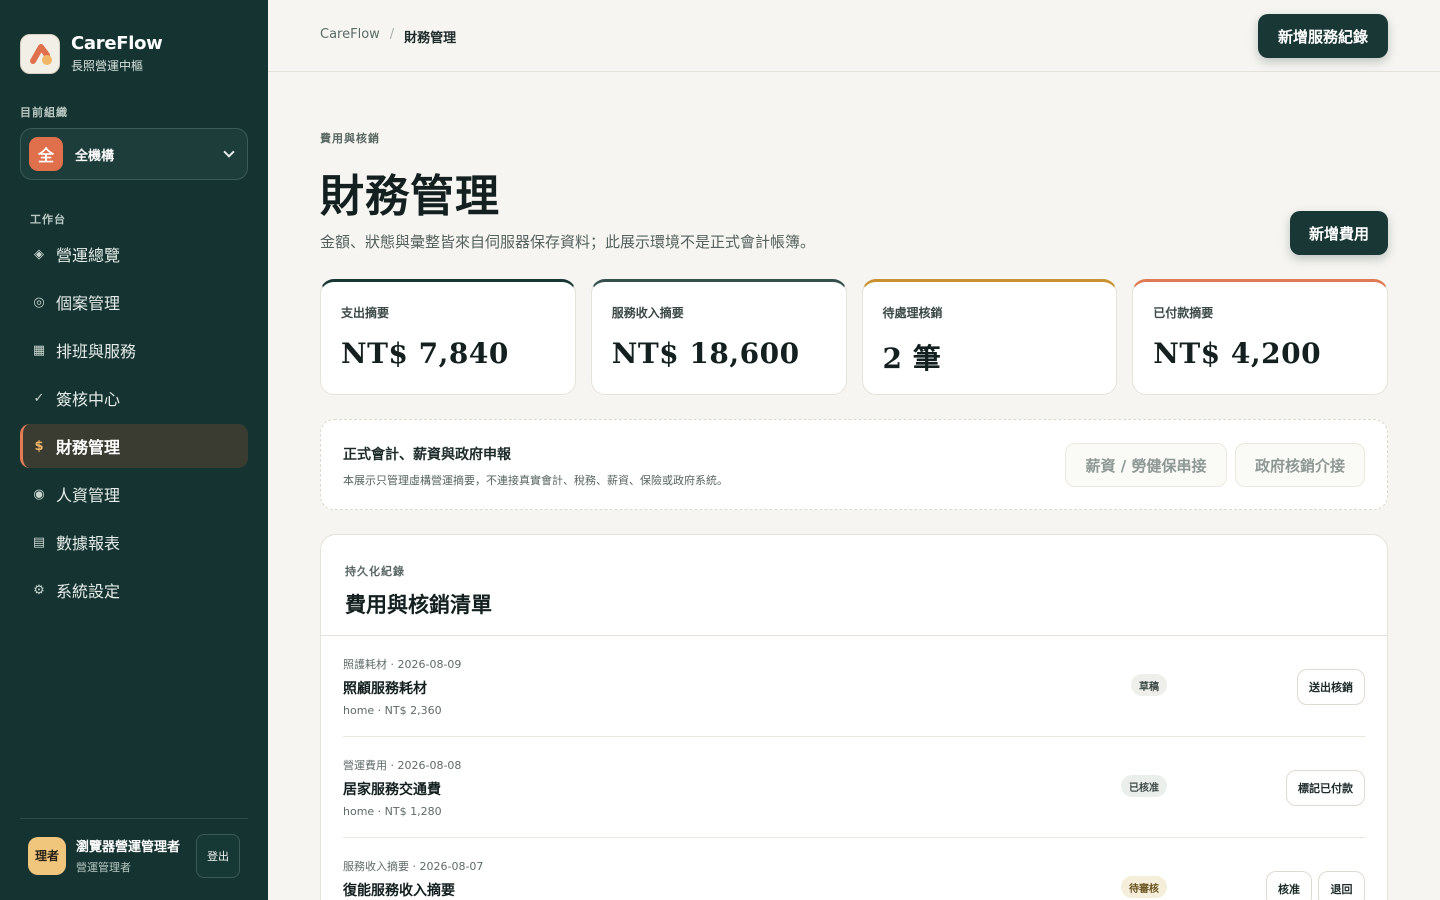  I want to click on sidebar-divider, so click(134, 818).